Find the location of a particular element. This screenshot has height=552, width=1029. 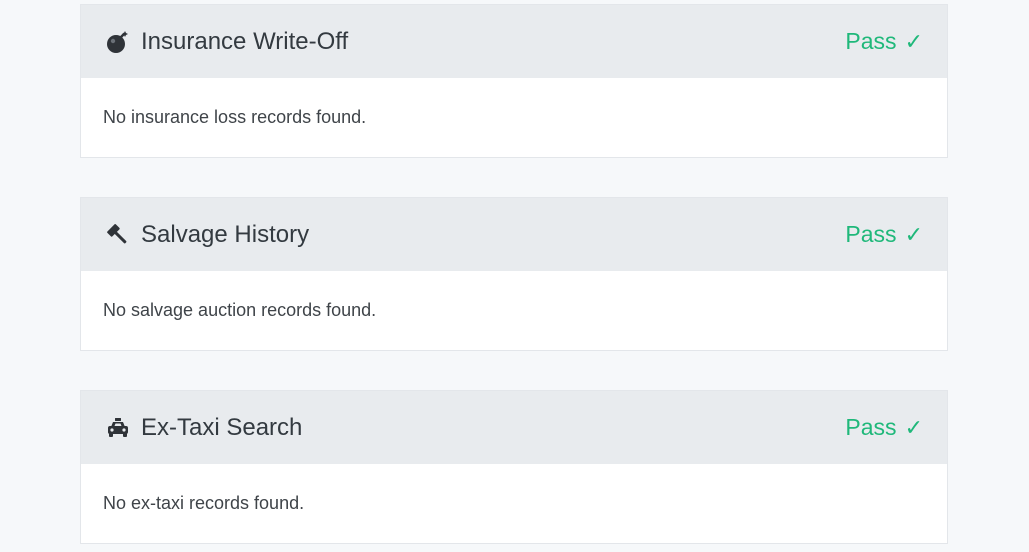

panel-message: No ex-taxi records found. is located at coordinates (204, 503).